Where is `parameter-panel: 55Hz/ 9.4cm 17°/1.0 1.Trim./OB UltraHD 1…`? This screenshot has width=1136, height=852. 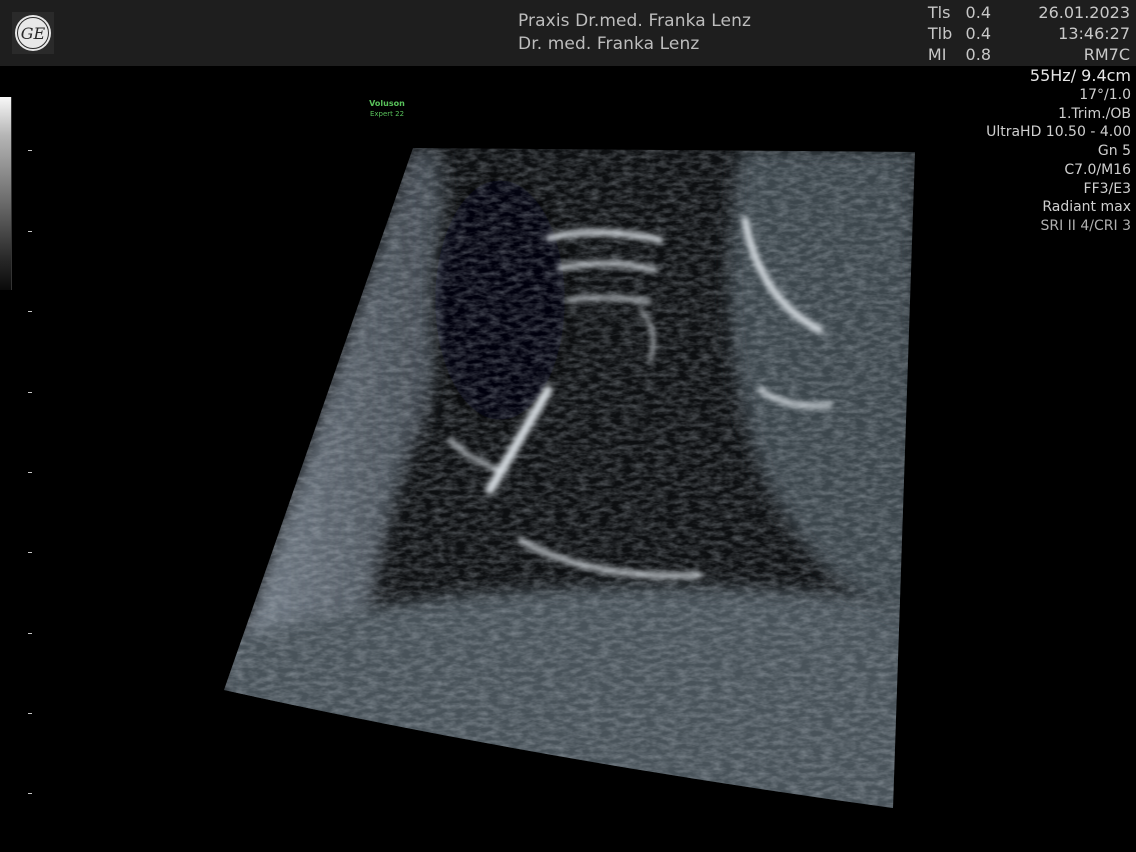
parameter-panel: 55Hz/ 9.4cm 17°/1.0 1.Trim./OB UltraHD 1… is located at coordinates (1058, 151).